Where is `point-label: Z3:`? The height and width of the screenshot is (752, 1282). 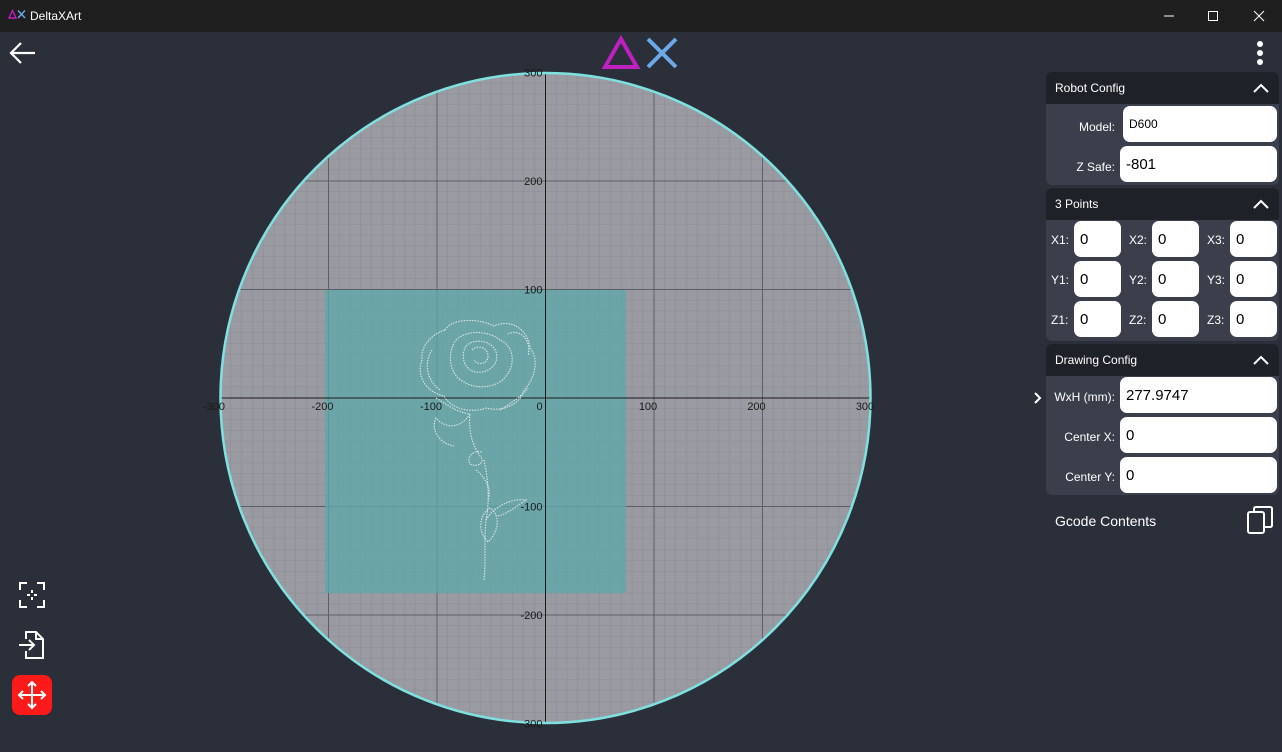
point-label: Z3: is located at coordinates (1216, 320).